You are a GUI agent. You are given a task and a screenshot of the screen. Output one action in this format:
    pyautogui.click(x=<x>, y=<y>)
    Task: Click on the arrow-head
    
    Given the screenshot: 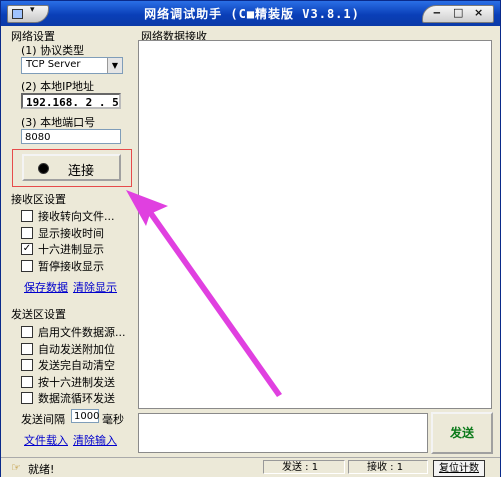 What is the action you would take?
    pyautogui.click(x=147, y=208)
    